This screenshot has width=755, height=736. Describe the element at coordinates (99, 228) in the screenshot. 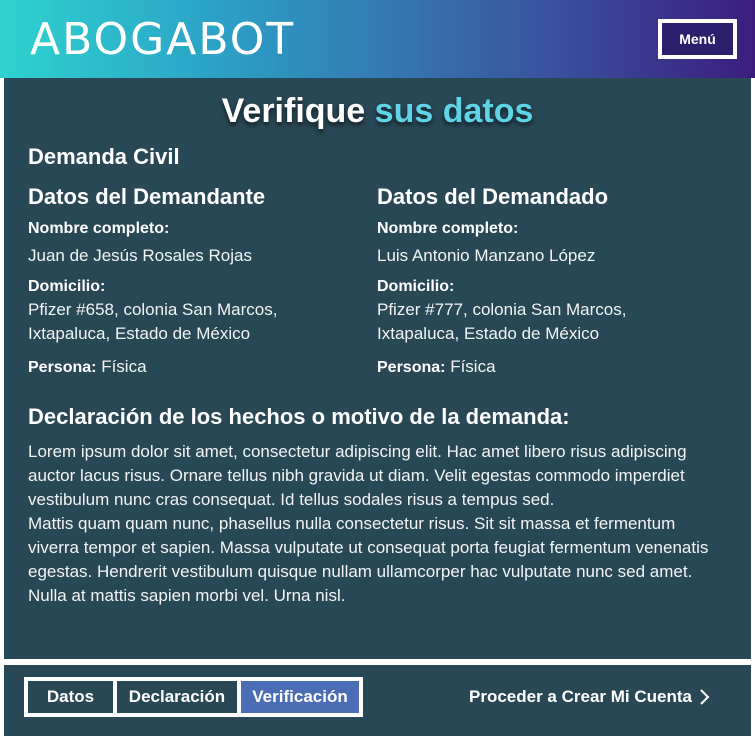

I see `plaintiff-name-label: Nombre completo:` at that location.